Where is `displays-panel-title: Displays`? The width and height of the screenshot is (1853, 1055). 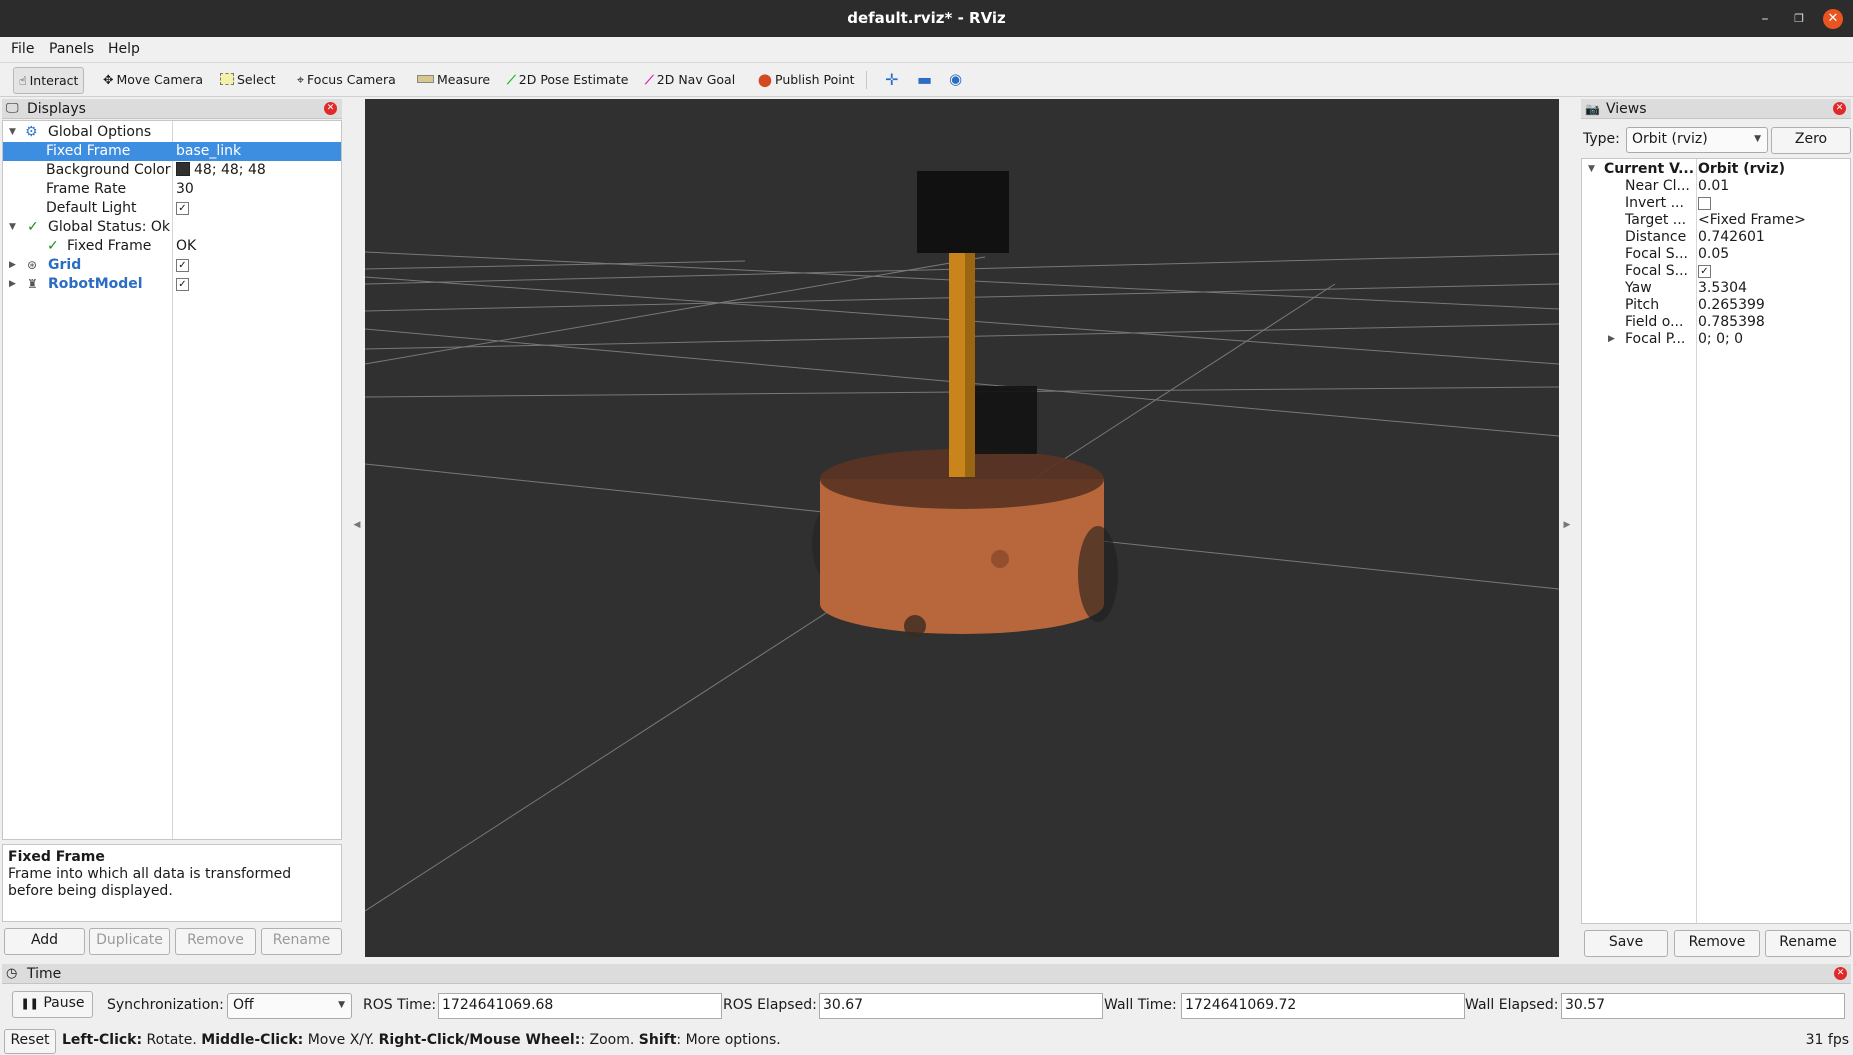 displays-panel-title: Displays is located at coordinates (56, 109).